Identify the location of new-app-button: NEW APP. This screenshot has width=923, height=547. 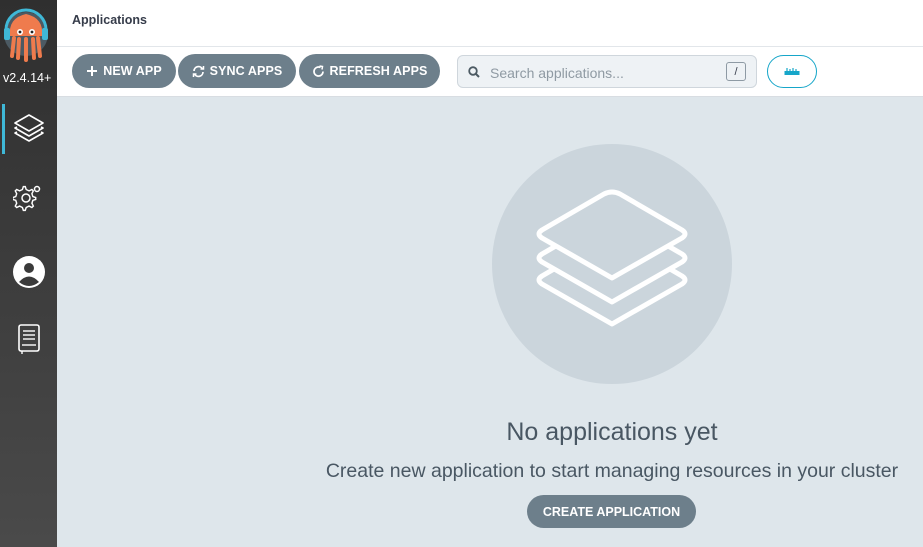
(124, 71).